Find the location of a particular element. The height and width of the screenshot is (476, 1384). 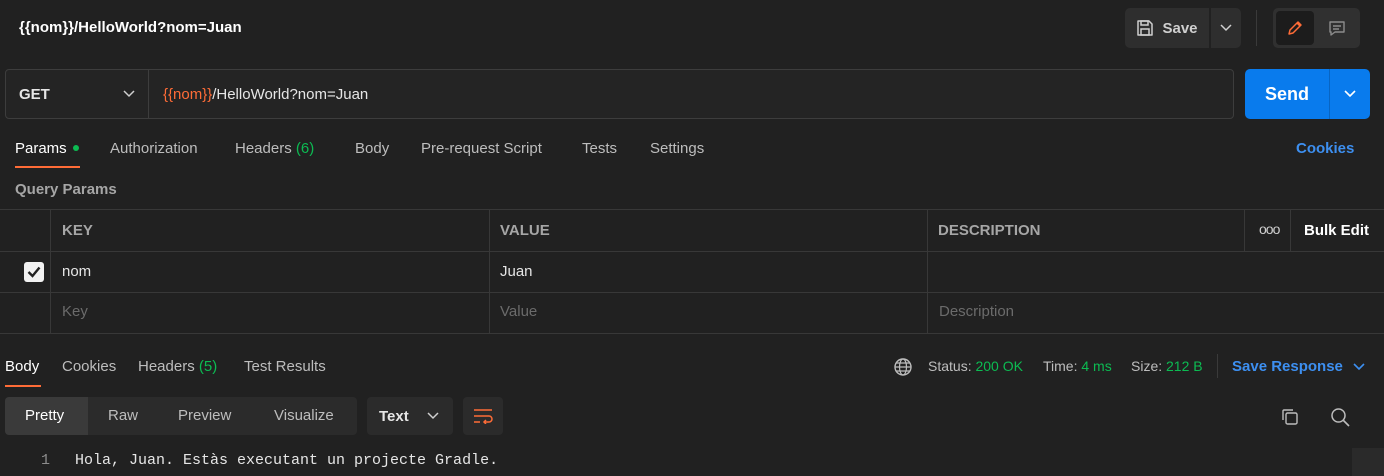

send-options-button is located at coordinates (1350, 94).